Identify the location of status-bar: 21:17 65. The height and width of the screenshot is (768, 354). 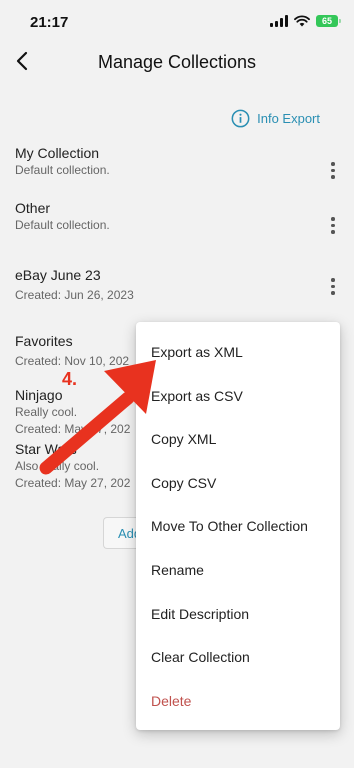
(177, 22).